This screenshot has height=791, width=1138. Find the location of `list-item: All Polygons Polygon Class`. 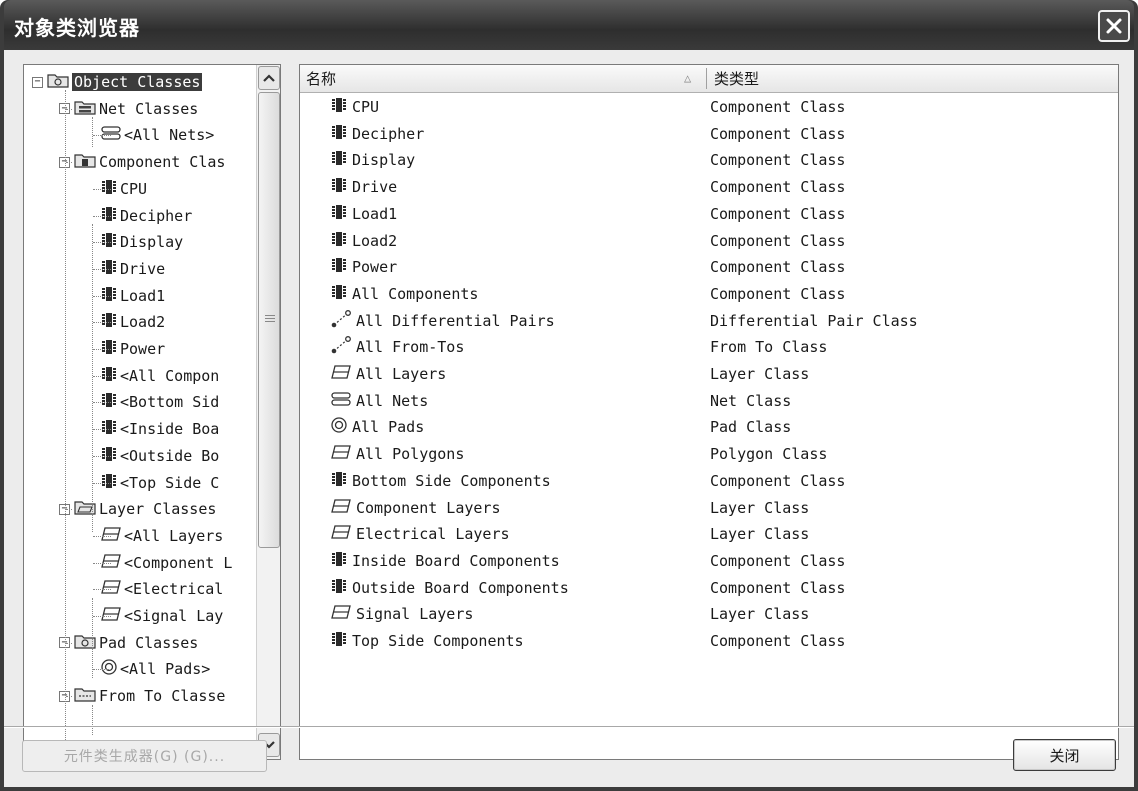

list-item: All Polygons Polygon Class is located at coordinates (709, 454).